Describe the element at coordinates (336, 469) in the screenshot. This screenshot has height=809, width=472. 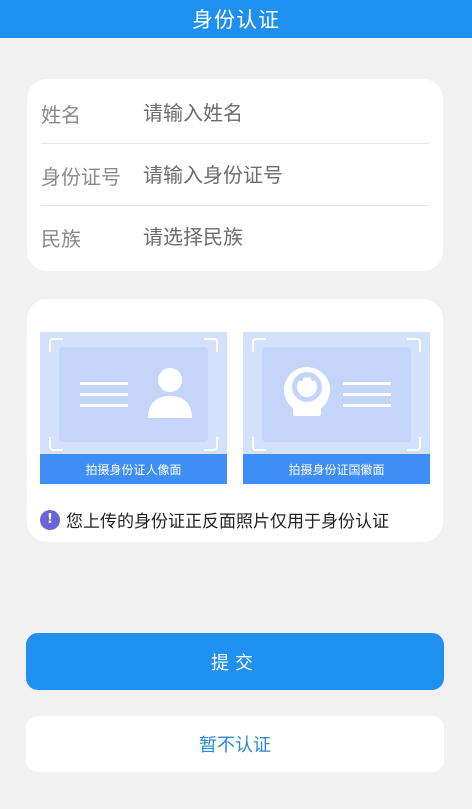
I see `id-back-label: 拍摄身份证国徽面` at that location.